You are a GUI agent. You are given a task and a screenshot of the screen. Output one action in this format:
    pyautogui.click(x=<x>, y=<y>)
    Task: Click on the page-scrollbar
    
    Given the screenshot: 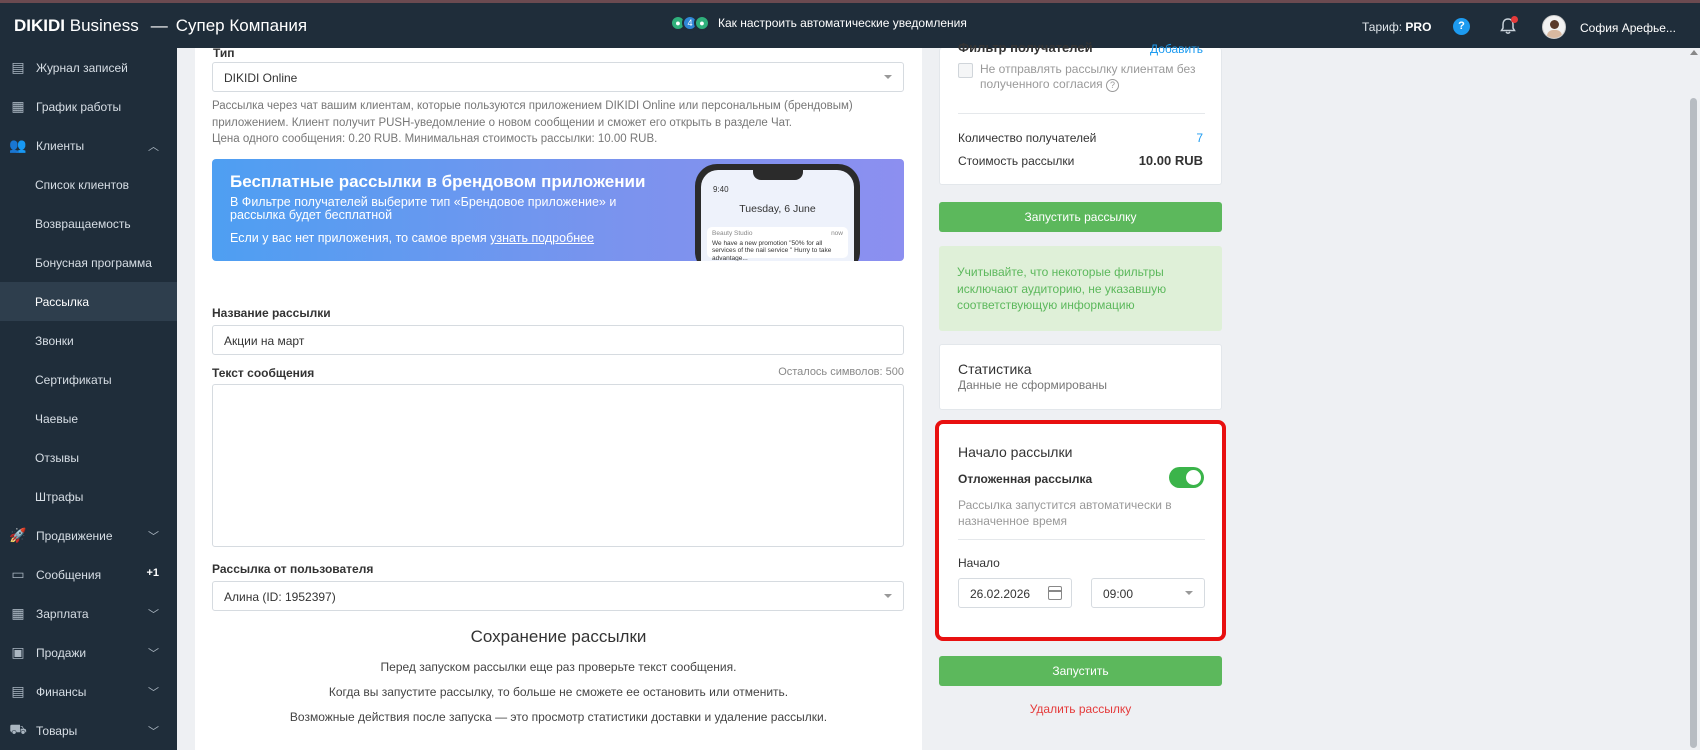 What is the action you would take?
    pyautogui.click(x=1694, y=399)
    